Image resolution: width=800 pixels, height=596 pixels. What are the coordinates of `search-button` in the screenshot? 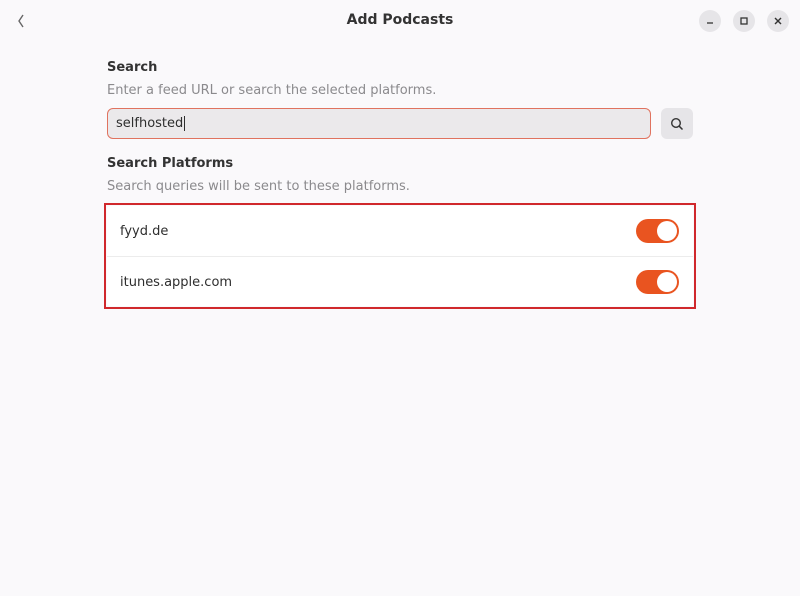 It's located at (677, 123).